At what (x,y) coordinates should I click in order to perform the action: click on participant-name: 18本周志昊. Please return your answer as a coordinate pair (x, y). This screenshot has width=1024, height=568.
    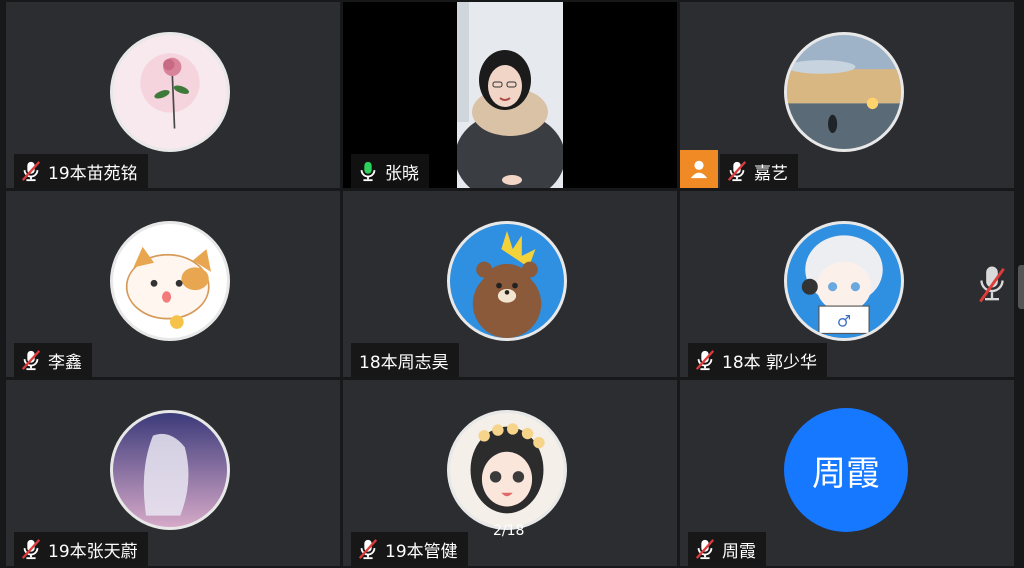
    Looking at the image, I should click on (404, 362).